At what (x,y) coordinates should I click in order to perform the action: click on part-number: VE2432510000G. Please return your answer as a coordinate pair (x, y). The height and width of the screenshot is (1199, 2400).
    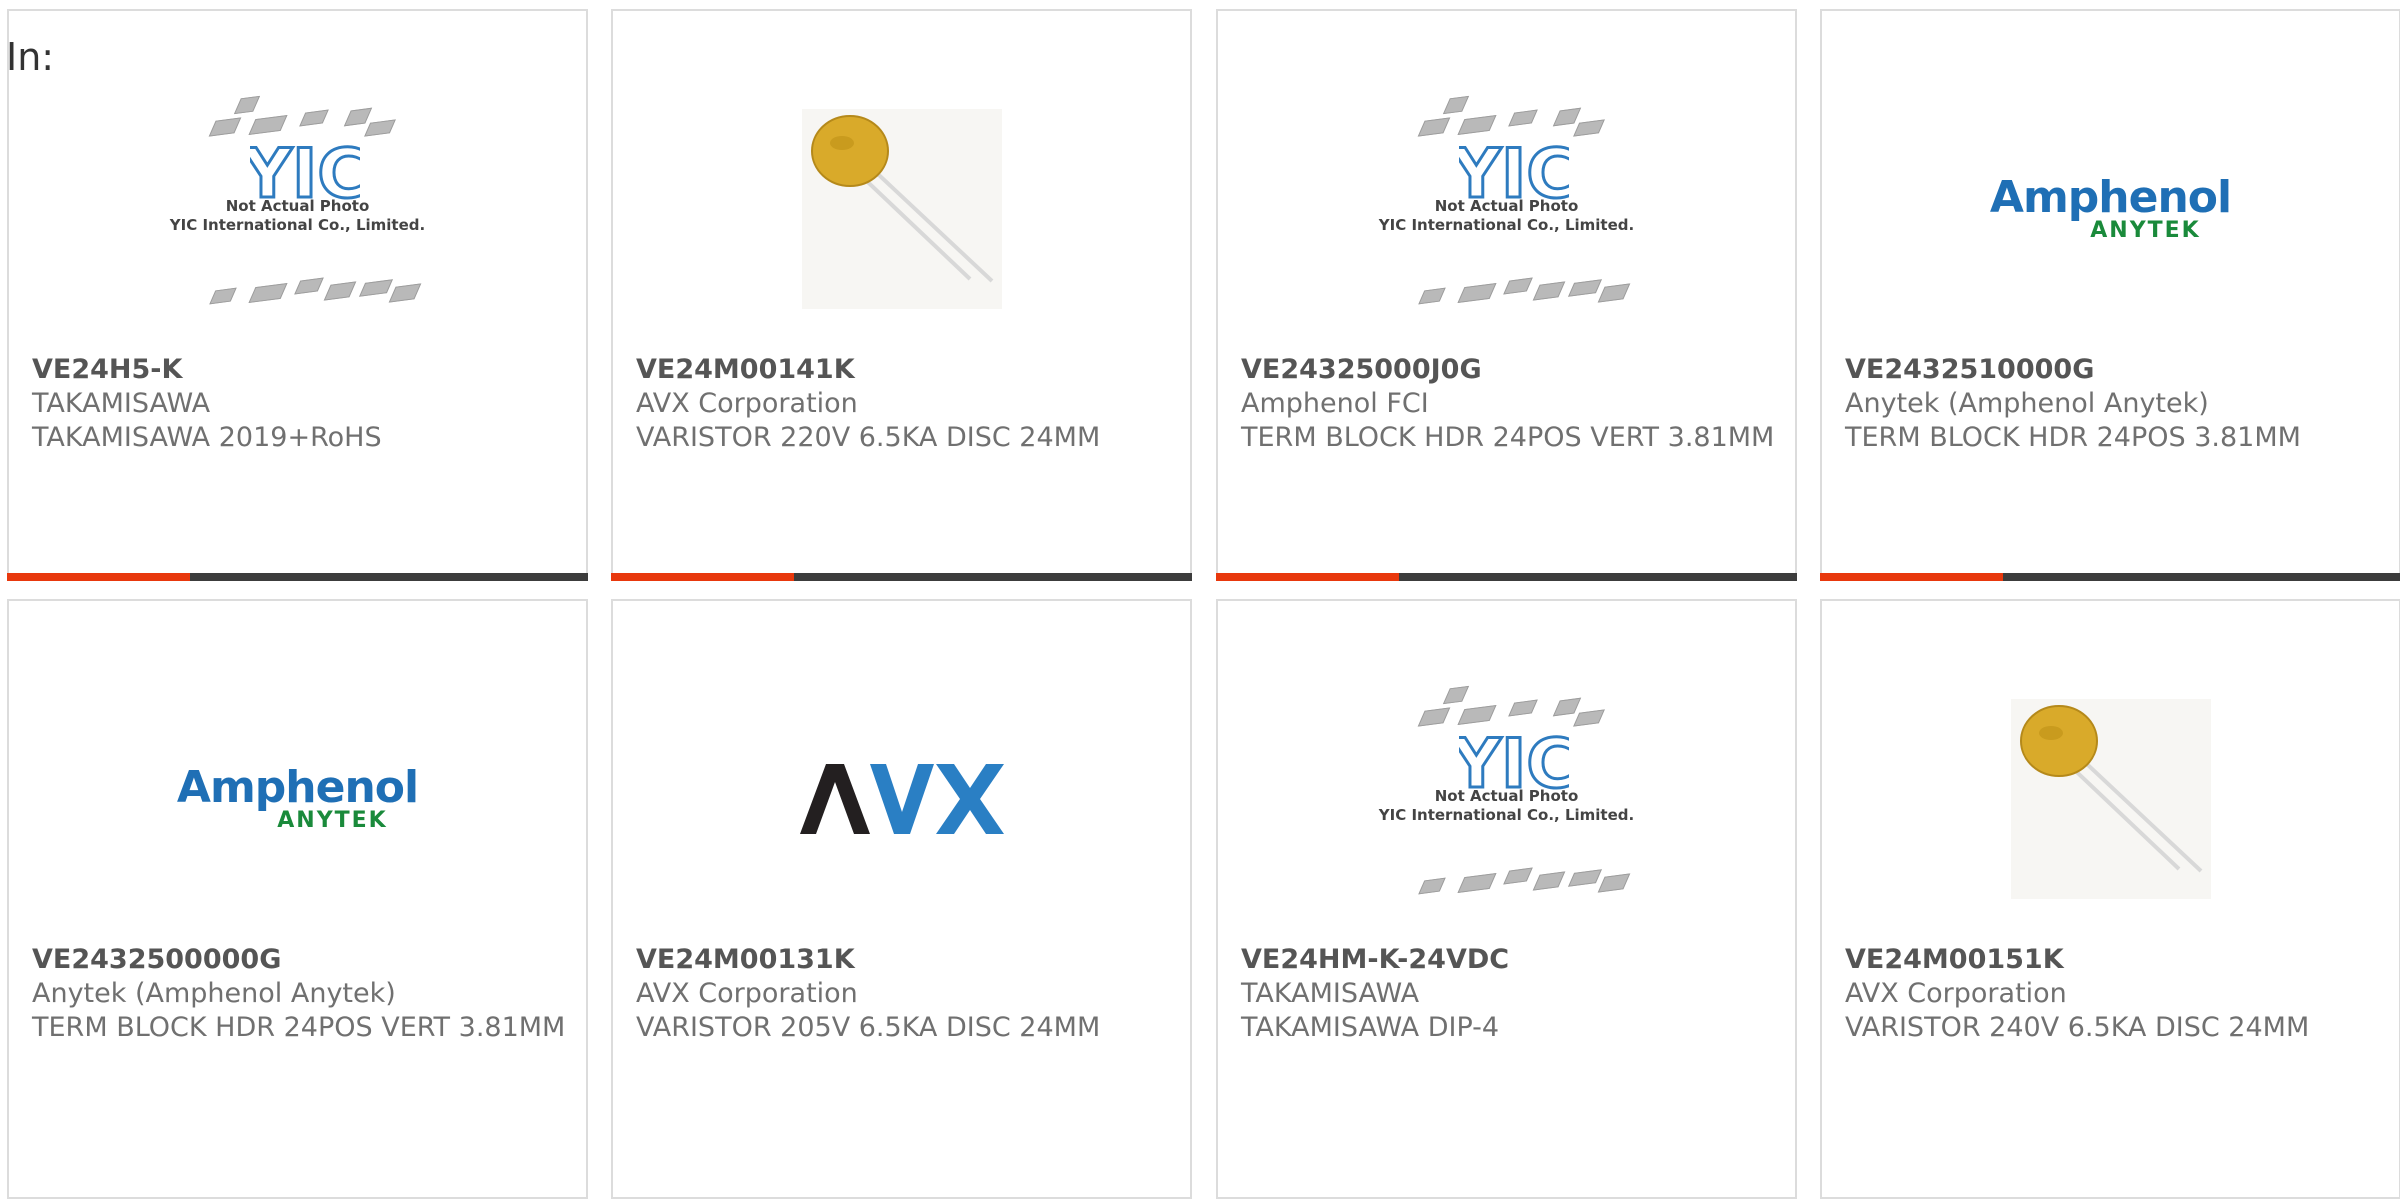
    Looking at the image, I should click on (2112, 370).